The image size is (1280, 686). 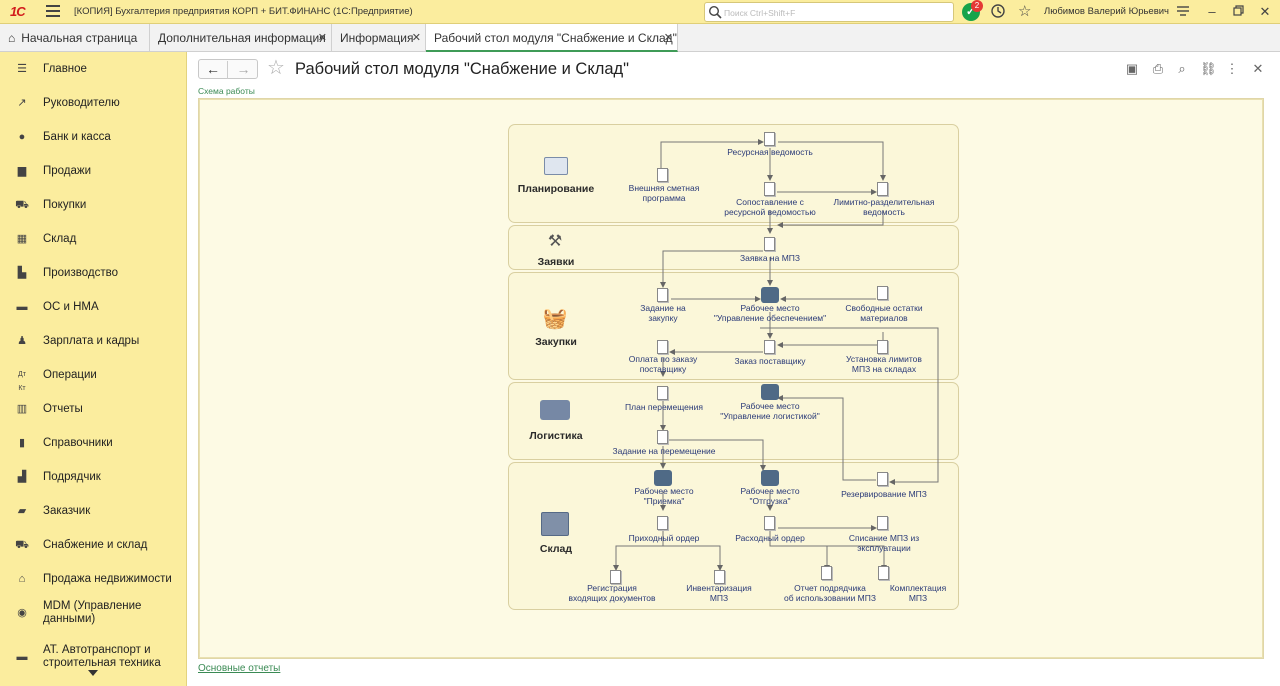 I want to click on preview-icon: ⌕, so click(x=1182, y=69).